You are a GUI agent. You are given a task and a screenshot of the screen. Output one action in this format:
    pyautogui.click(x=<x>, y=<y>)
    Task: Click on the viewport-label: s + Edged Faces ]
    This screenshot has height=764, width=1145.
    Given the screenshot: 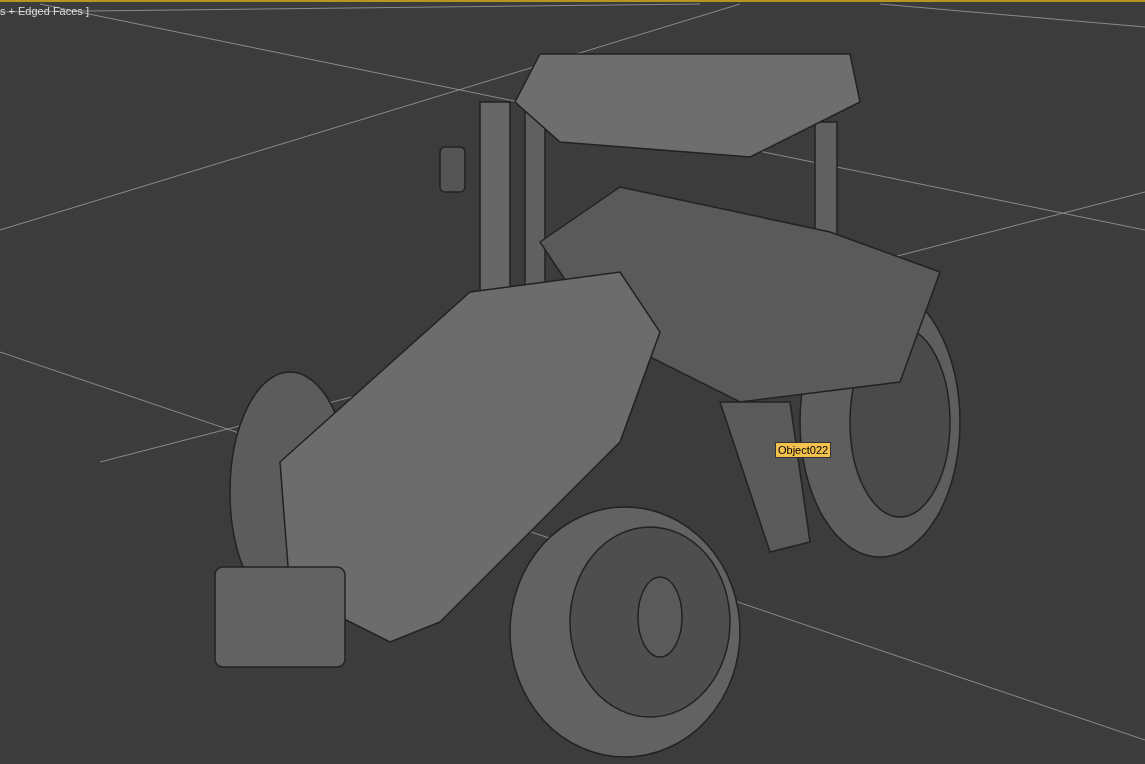 What is the action you would take?
    pyautogui.click(x=44, y=11)
    